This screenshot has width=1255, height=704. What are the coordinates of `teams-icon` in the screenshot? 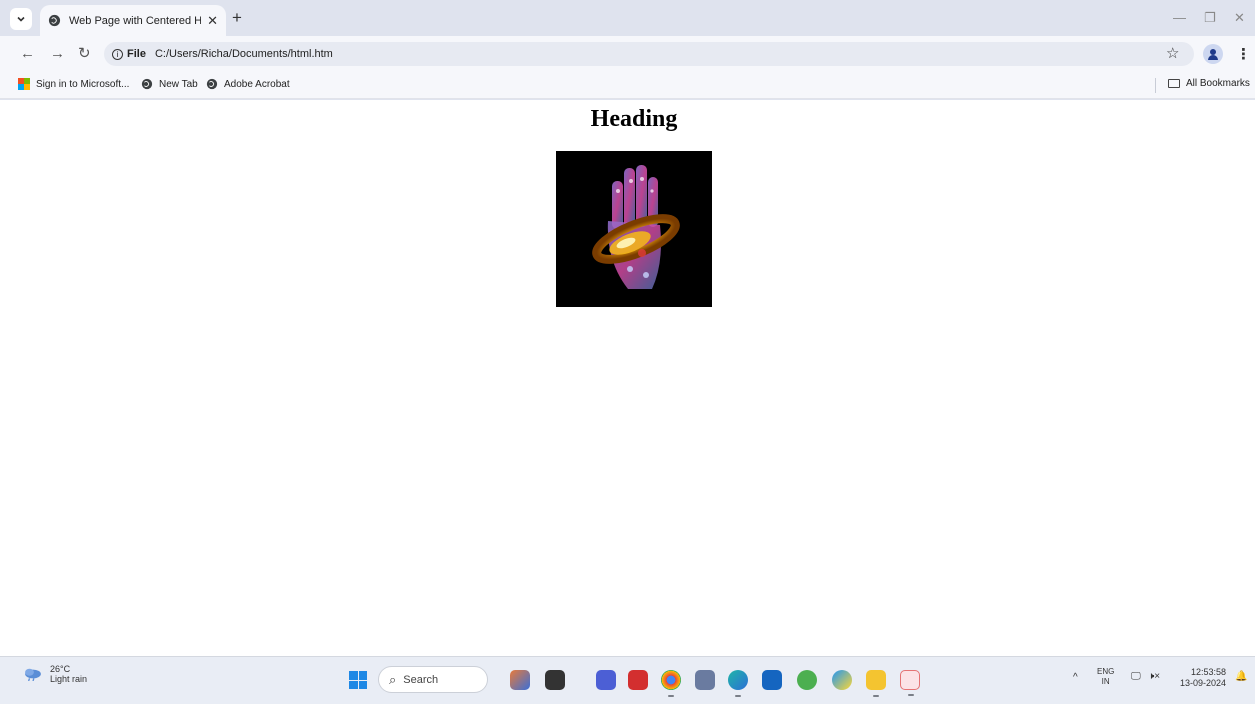 It's located at (606, 680).